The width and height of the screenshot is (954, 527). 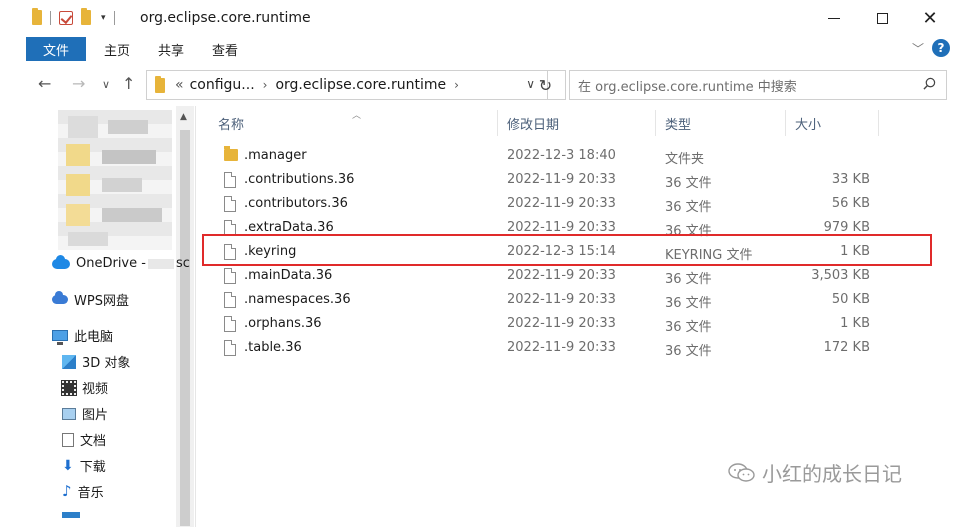 What do you see at coordinates (567, 250) in the screenshot?
I see `keyring-highlight-box` at bounding box center [567, 250].